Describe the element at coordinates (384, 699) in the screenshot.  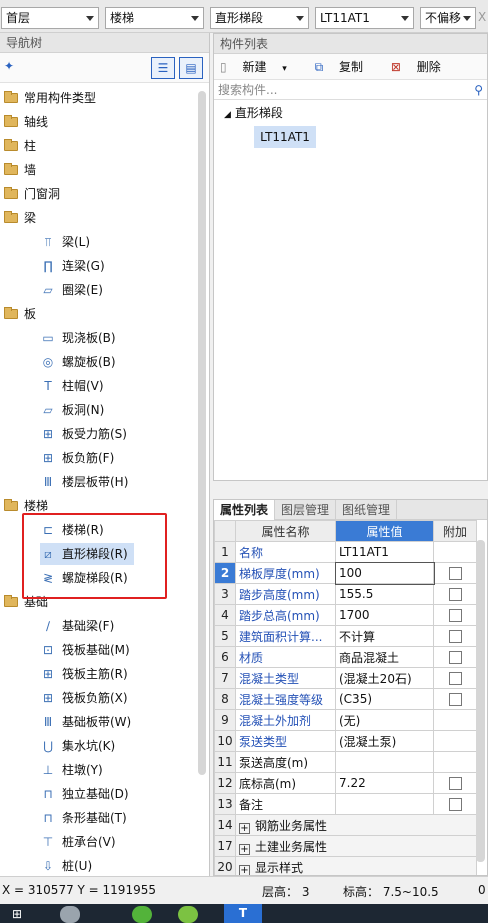
I see `property-value: (C35)` at that location.